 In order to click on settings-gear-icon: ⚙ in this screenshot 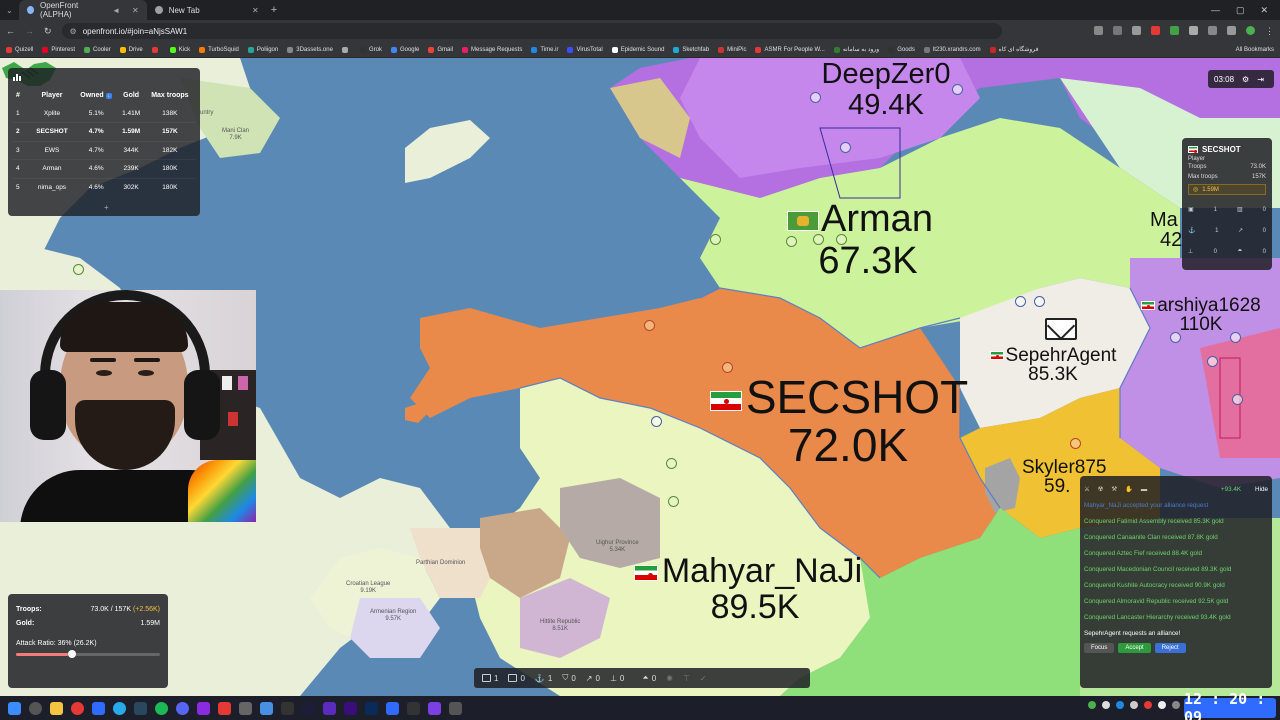, I will do `click(1245, 79)`.